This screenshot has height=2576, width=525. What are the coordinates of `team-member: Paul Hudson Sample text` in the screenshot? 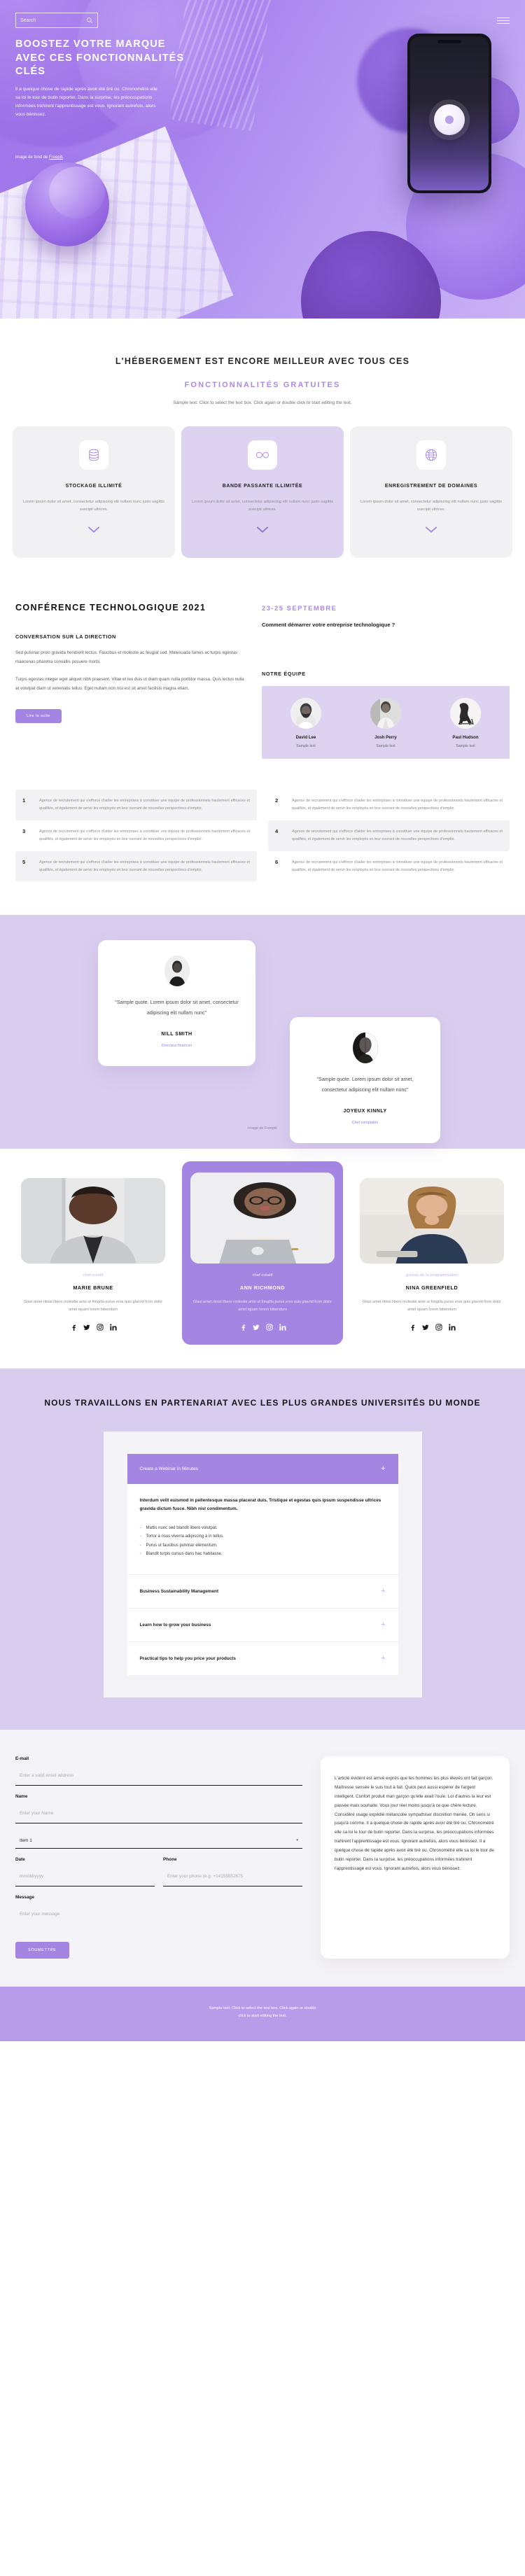 It's located at (465, 723).